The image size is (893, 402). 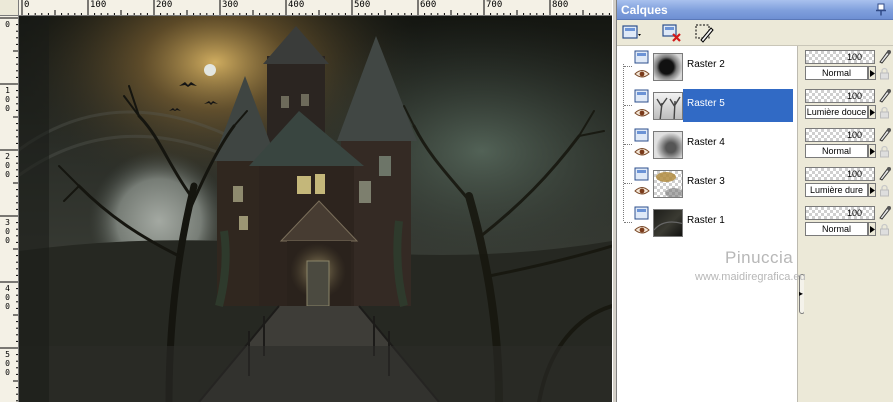 I want to click on layer-row-raster-3: Raster 3, so click(x=707, y=182).